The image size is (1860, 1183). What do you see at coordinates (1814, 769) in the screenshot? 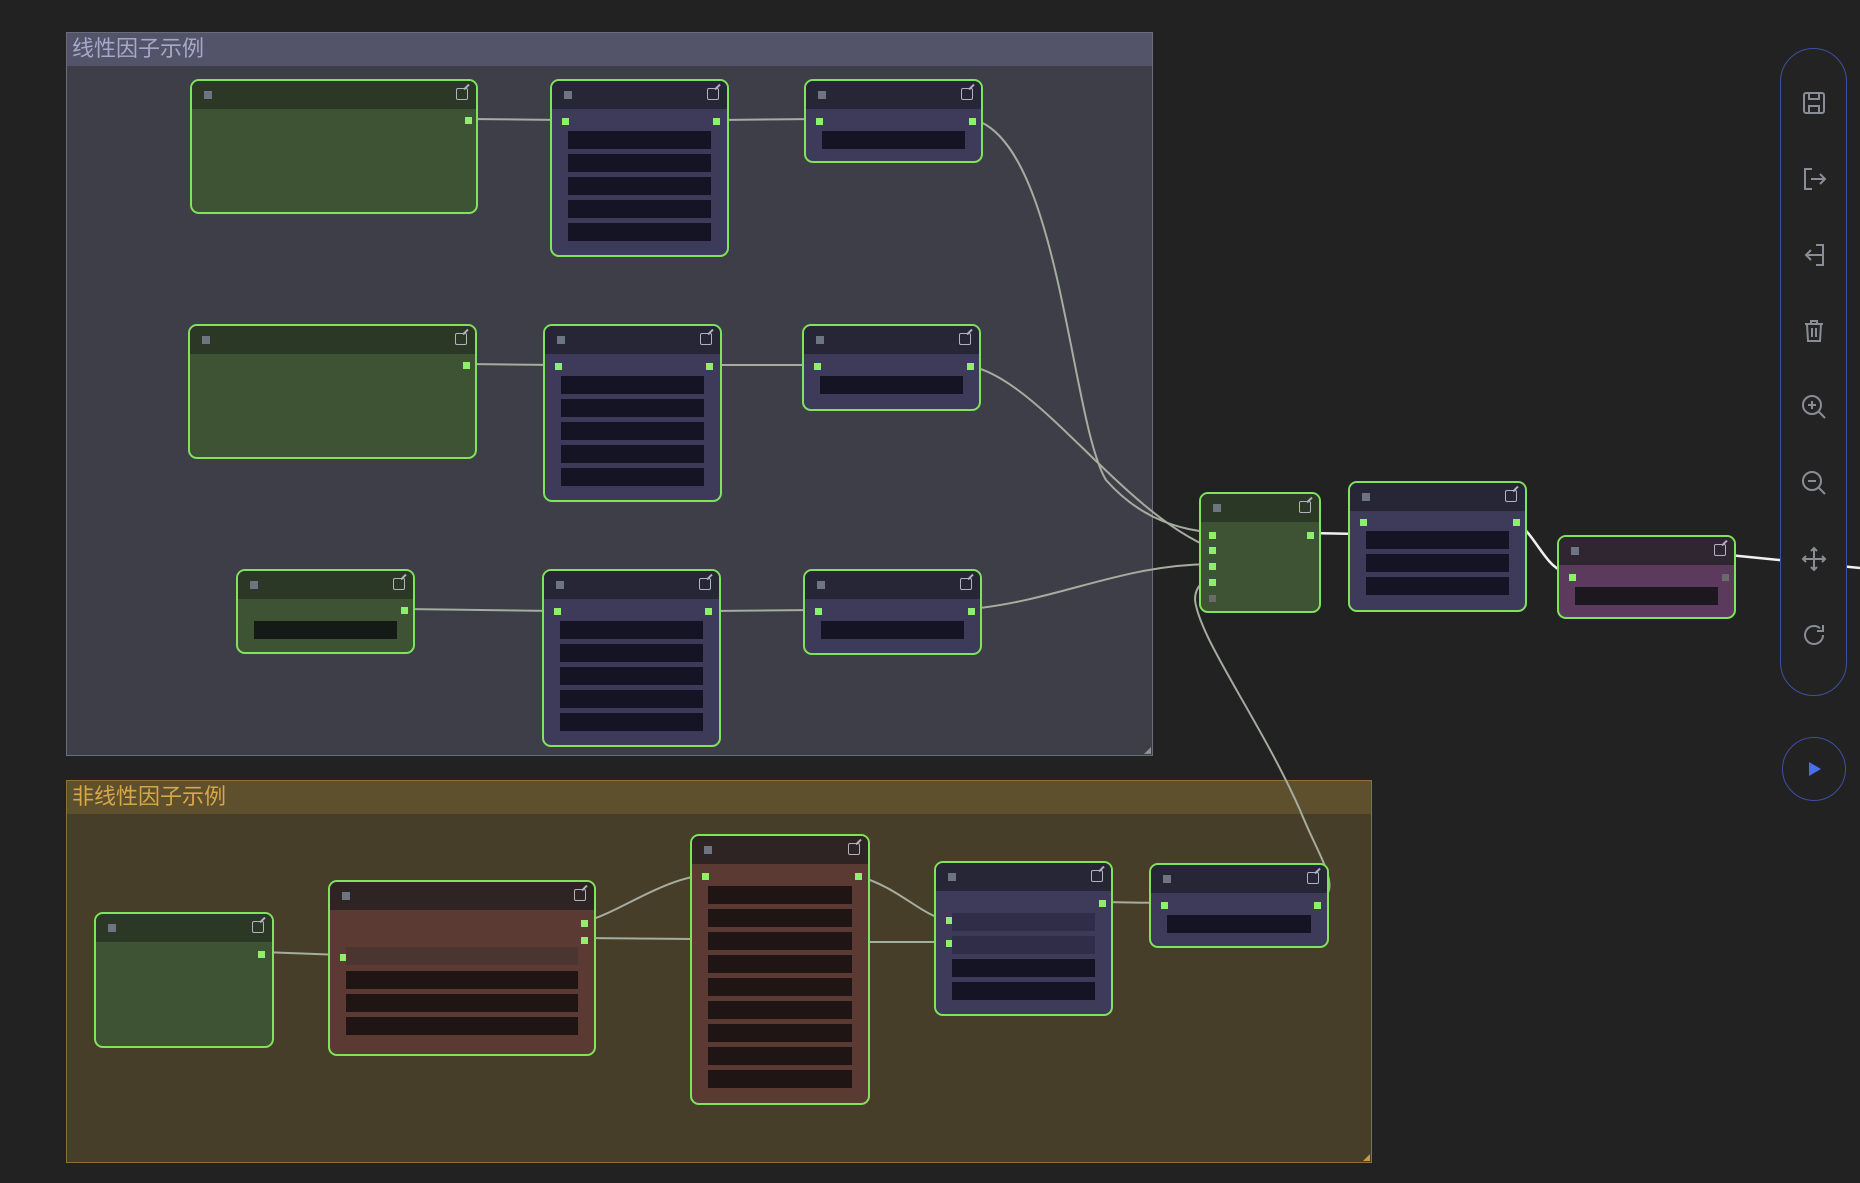
I see `run-button` at bounding box center [1814, 769].